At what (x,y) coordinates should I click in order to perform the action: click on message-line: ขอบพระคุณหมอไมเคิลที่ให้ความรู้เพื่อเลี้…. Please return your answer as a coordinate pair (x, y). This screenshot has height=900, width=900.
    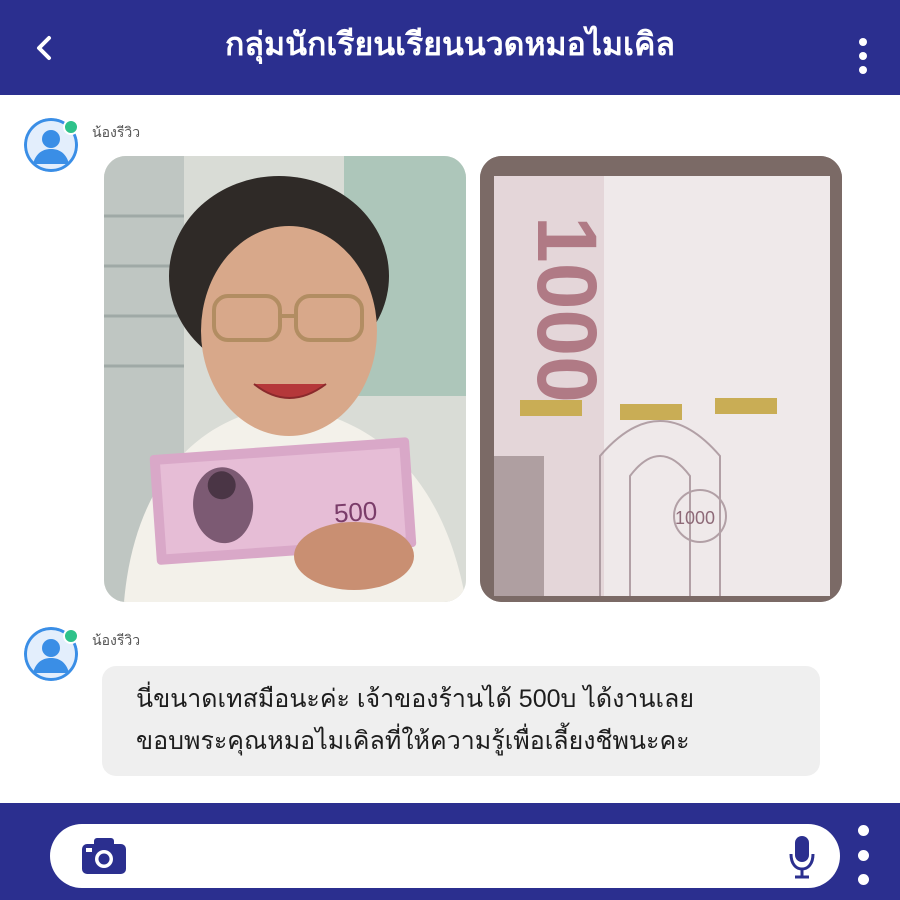
    Looking at the image, I should click on (413, 741).